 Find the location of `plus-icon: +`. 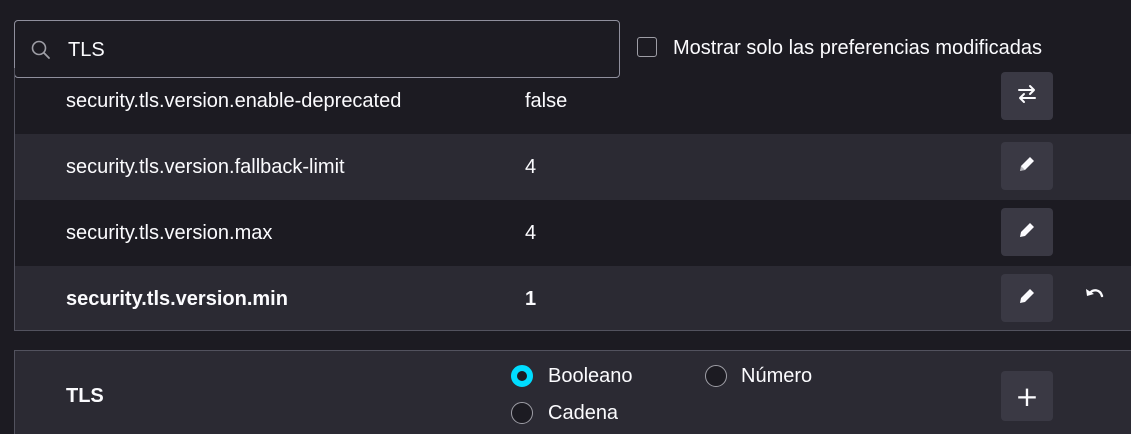

plus-icon: + is located at coordinates (1027, 396).